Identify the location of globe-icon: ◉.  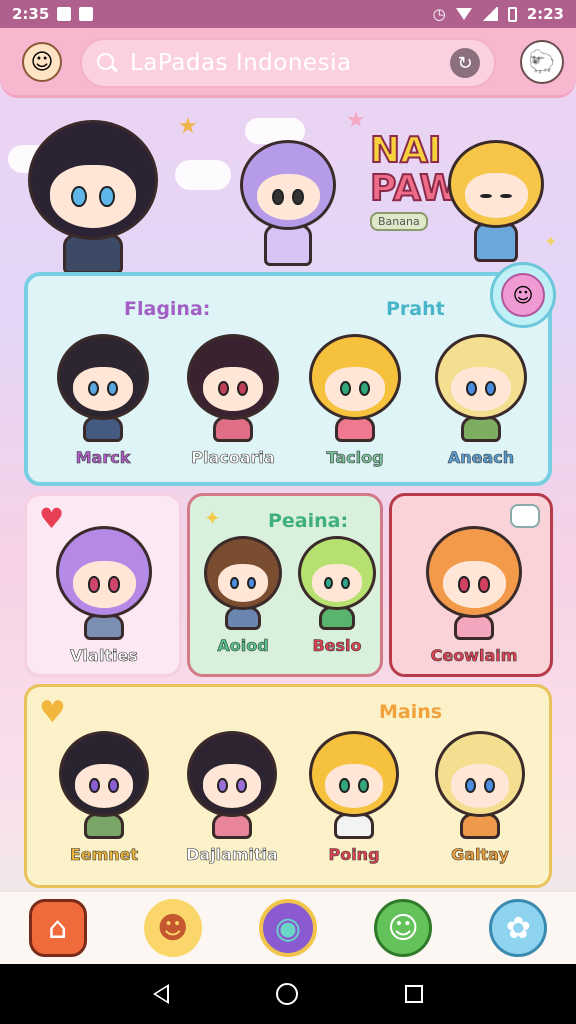
(287, 928).